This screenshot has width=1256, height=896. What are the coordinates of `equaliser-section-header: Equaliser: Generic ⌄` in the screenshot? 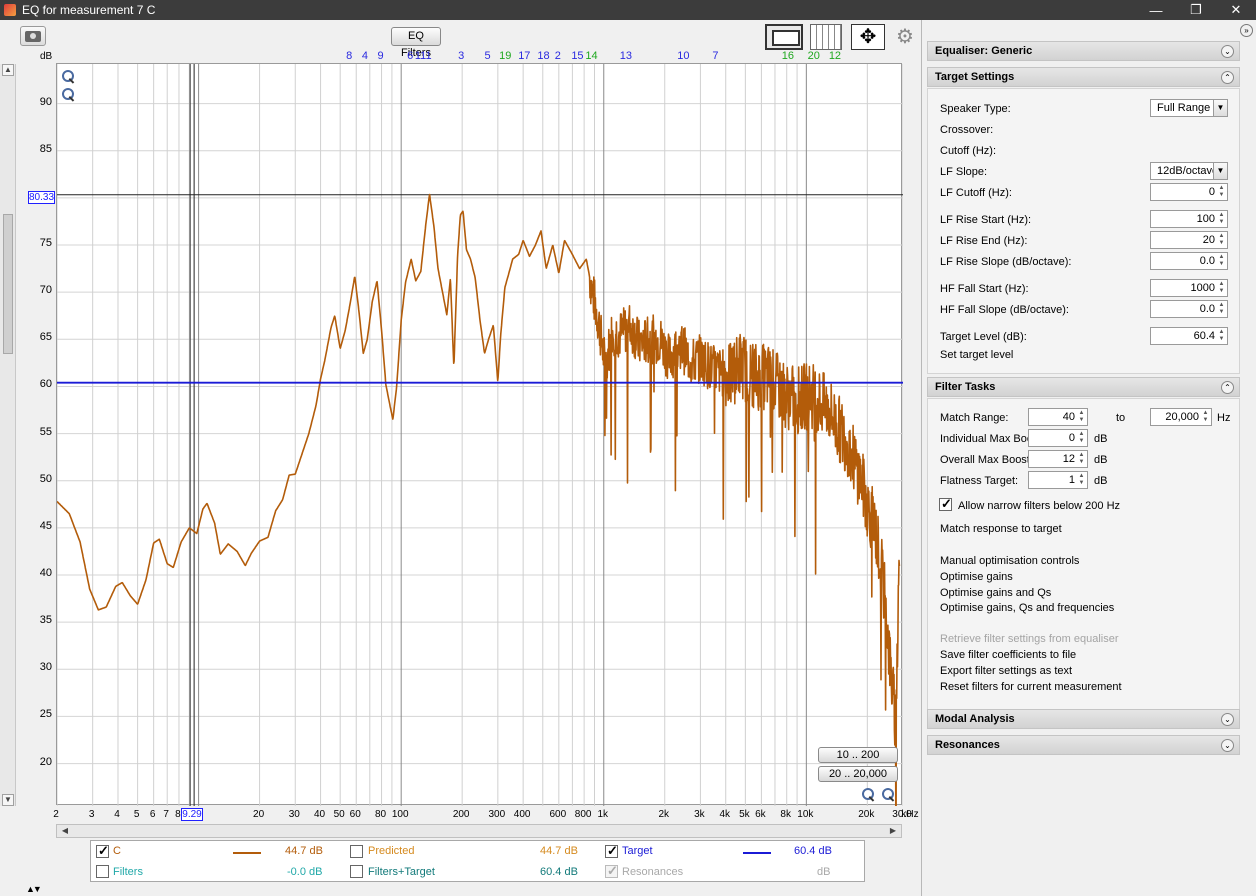 It's located at (1083, 51).